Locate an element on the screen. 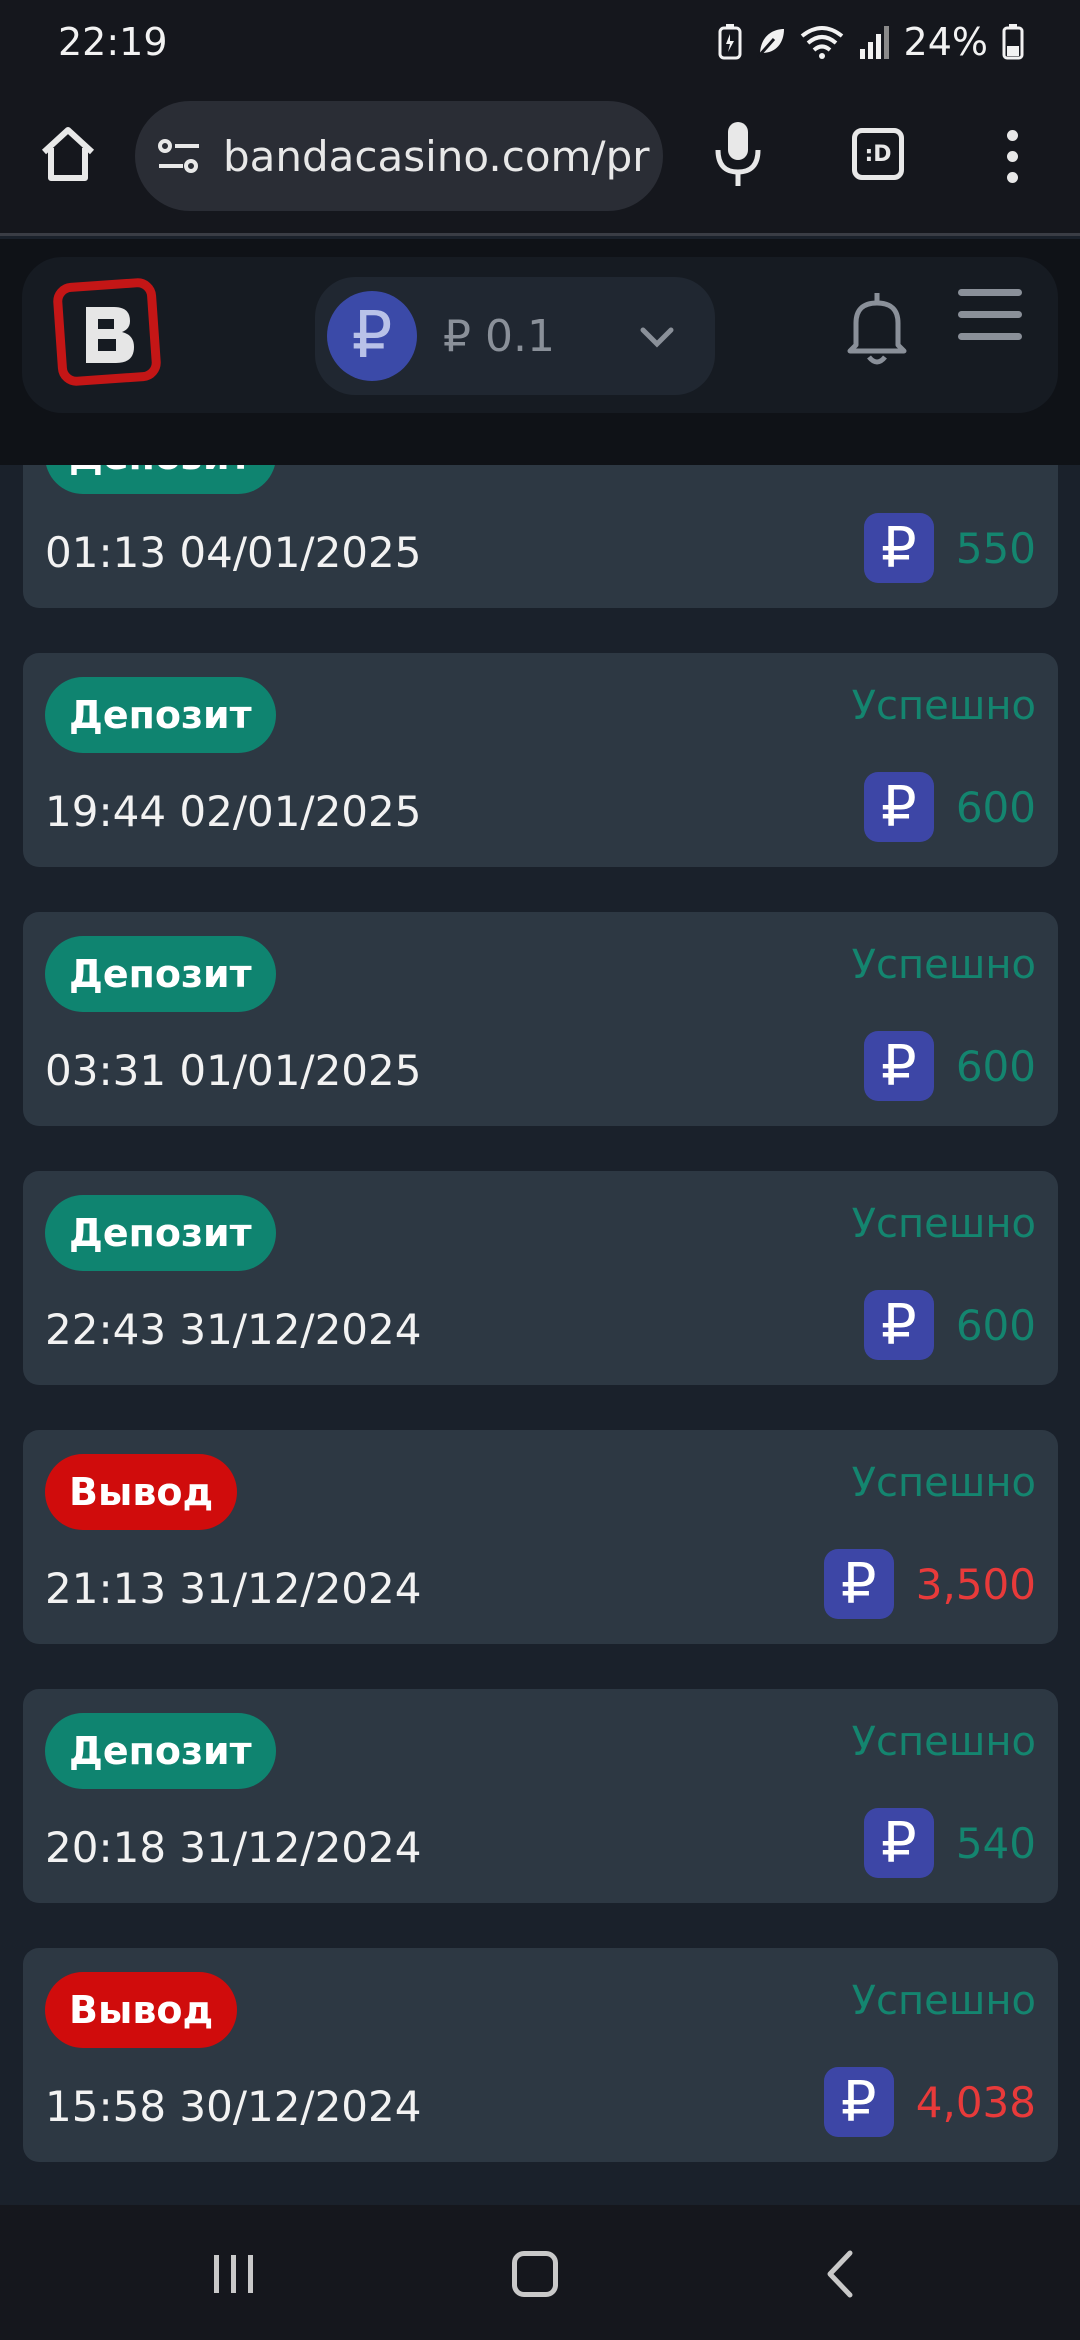 The width and height of the screenshot is (1080, 2340). transaction-datetime: 01:13 04/01/2025 is located at coordinates (233, 552).